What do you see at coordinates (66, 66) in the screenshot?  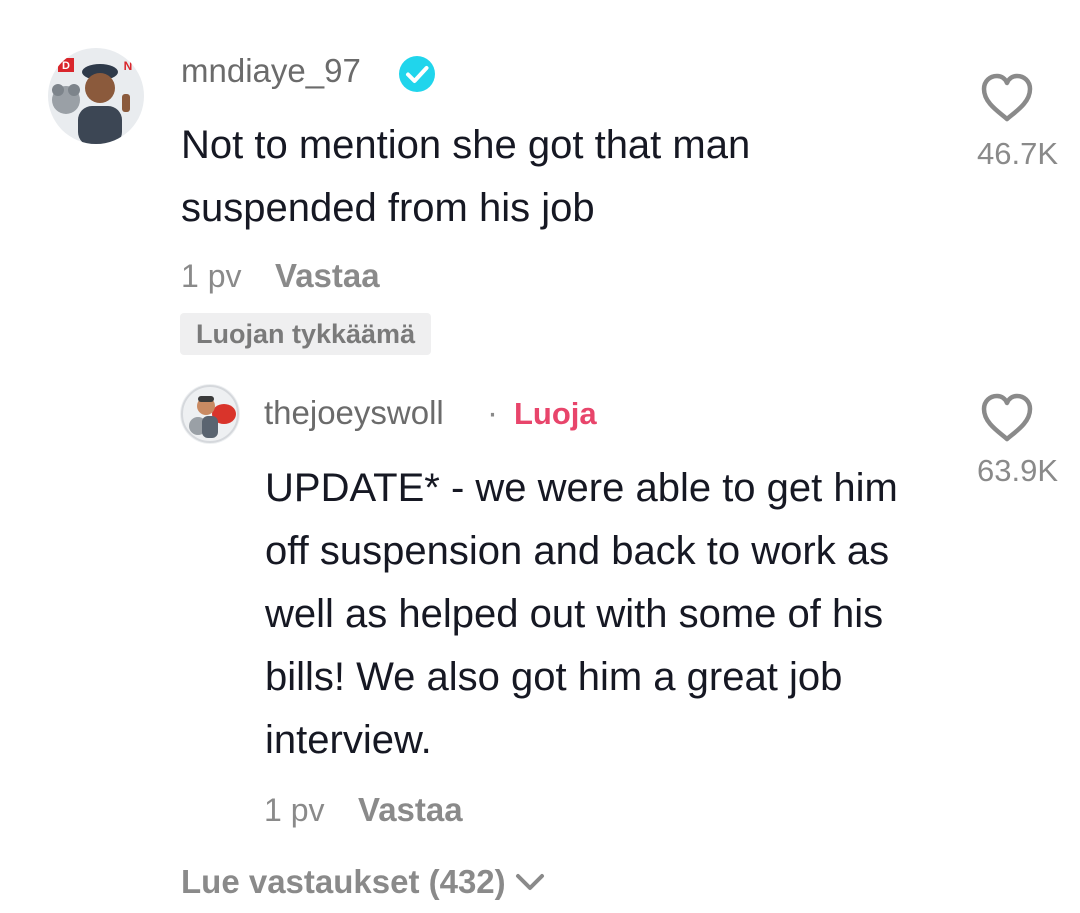 I see `avatar-letter-d: D` at bounding box center [66, 66].